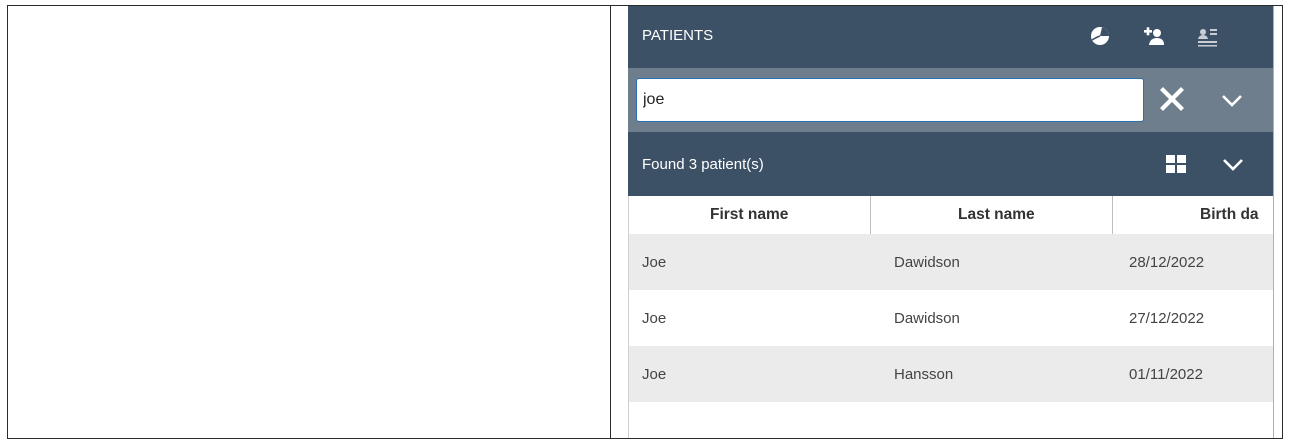 This screenshot has width=1290, height=444. I want to click on pie-chart-icon, so click(1100, 36).